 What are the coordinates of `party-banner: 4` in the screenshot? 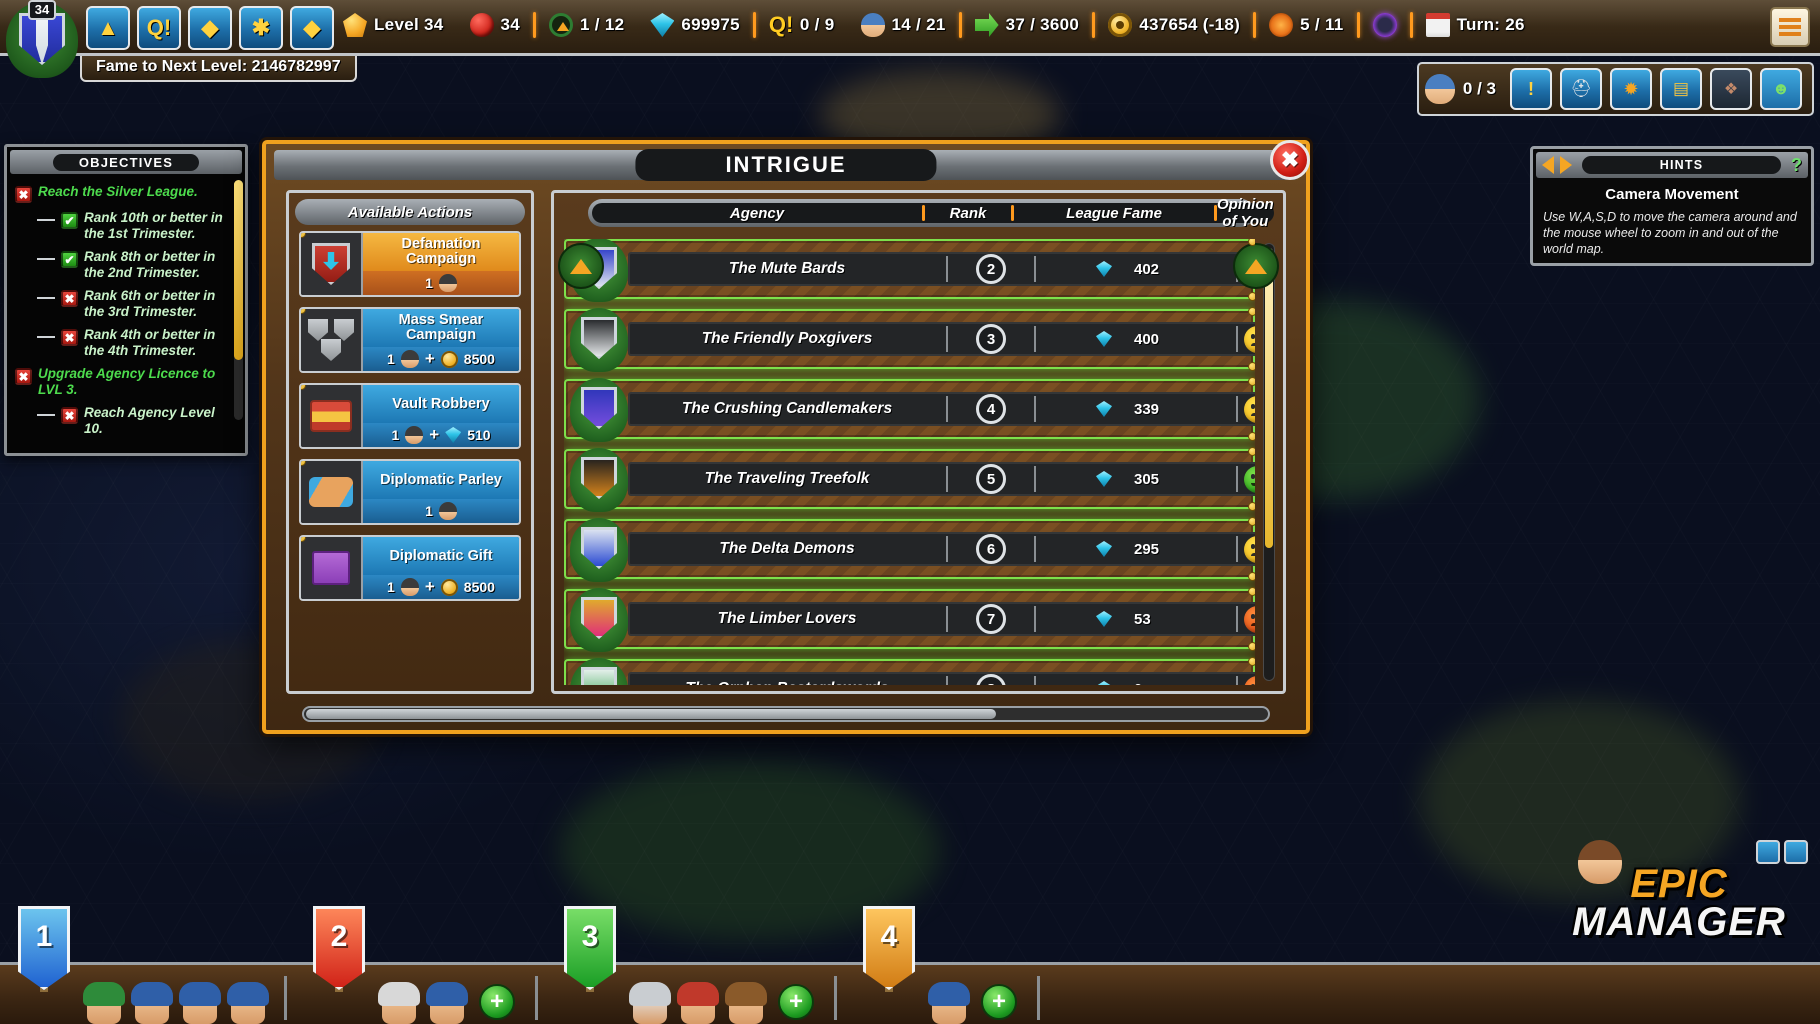 It's located at (889, 945).